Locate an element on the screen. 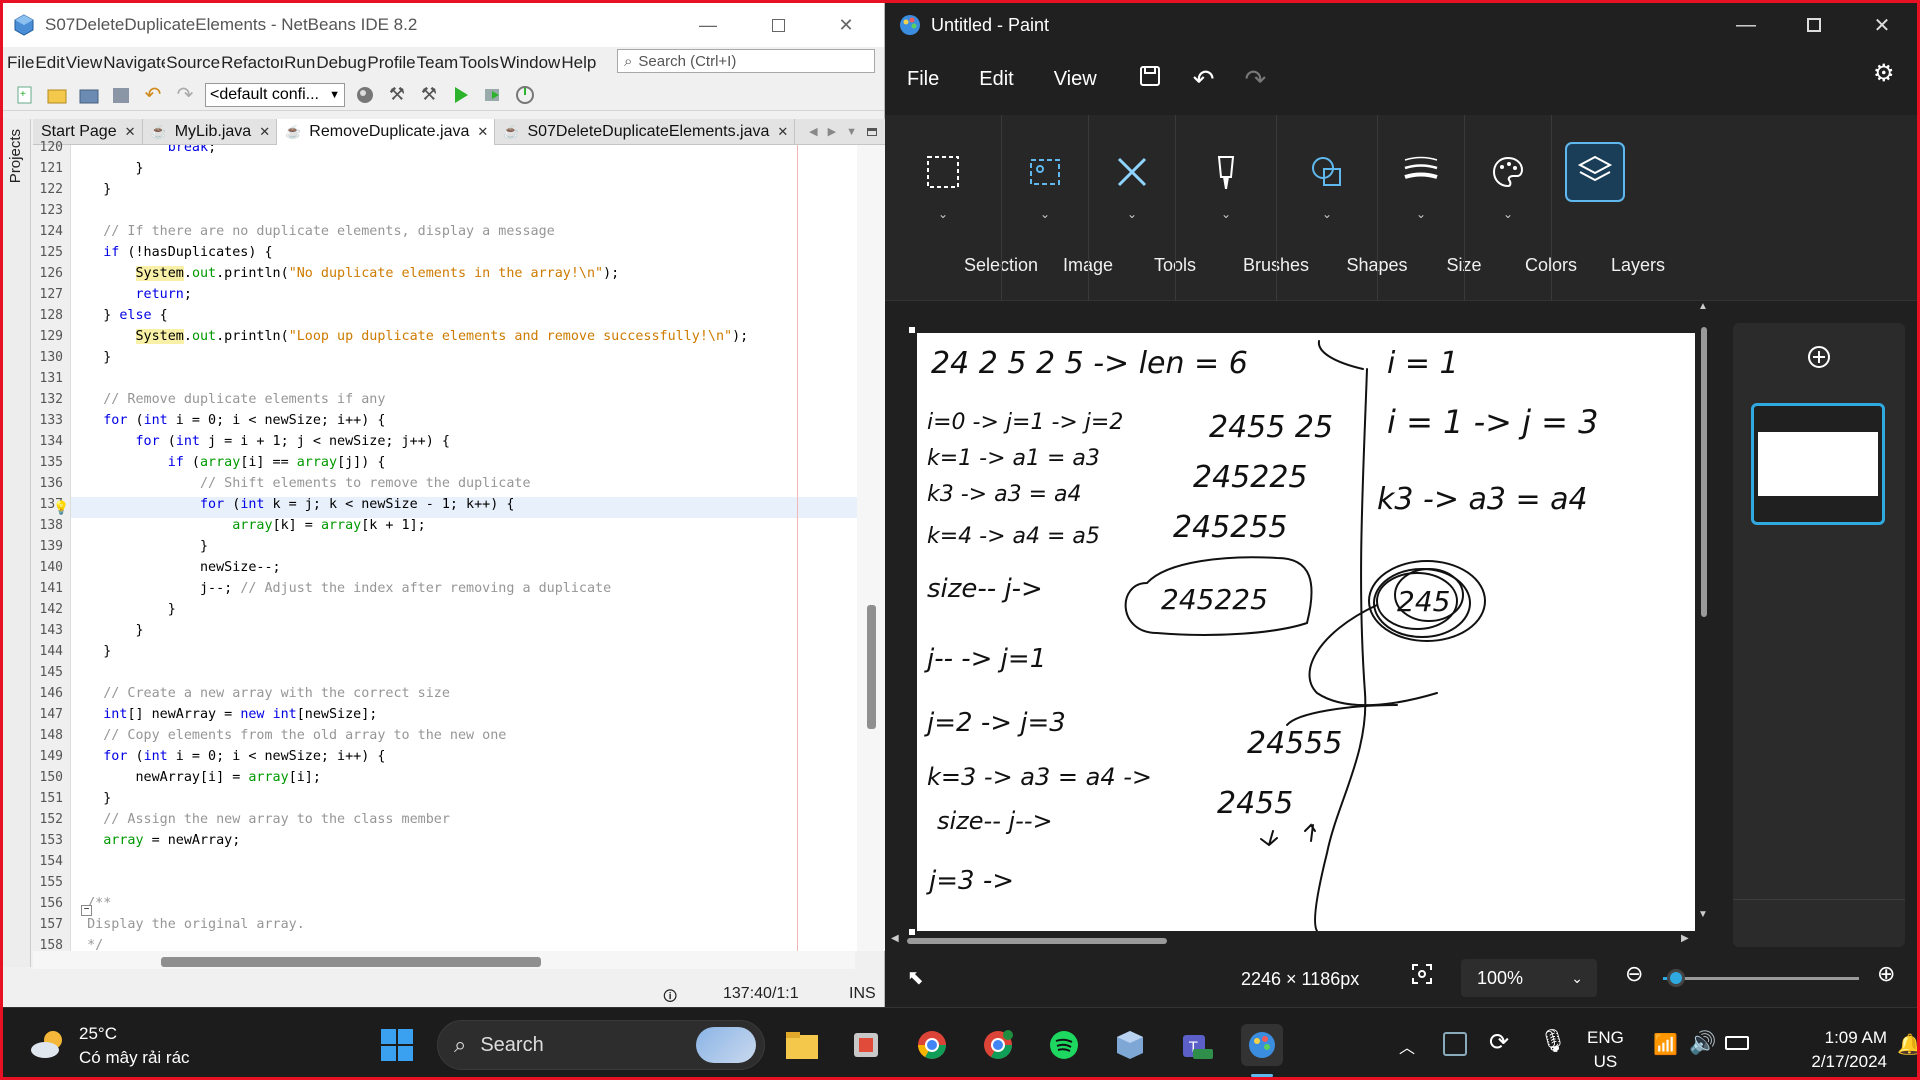 Image resolution: width=1920 pixels, height=1080 pixels. code-line: array[k] = array[k + 1]; is located at coordinates (248, 525).